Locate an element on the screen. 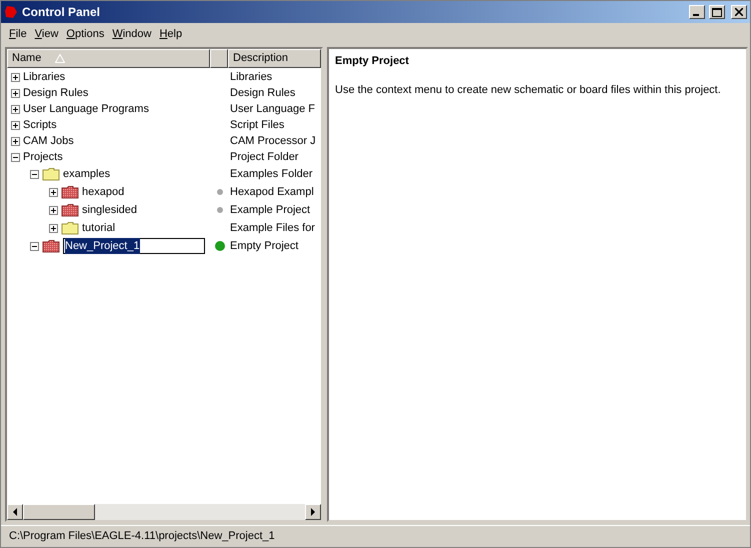 This screenshot has width=751, height=548. tree-item-label: Projects is located at coordinates (43, 157).